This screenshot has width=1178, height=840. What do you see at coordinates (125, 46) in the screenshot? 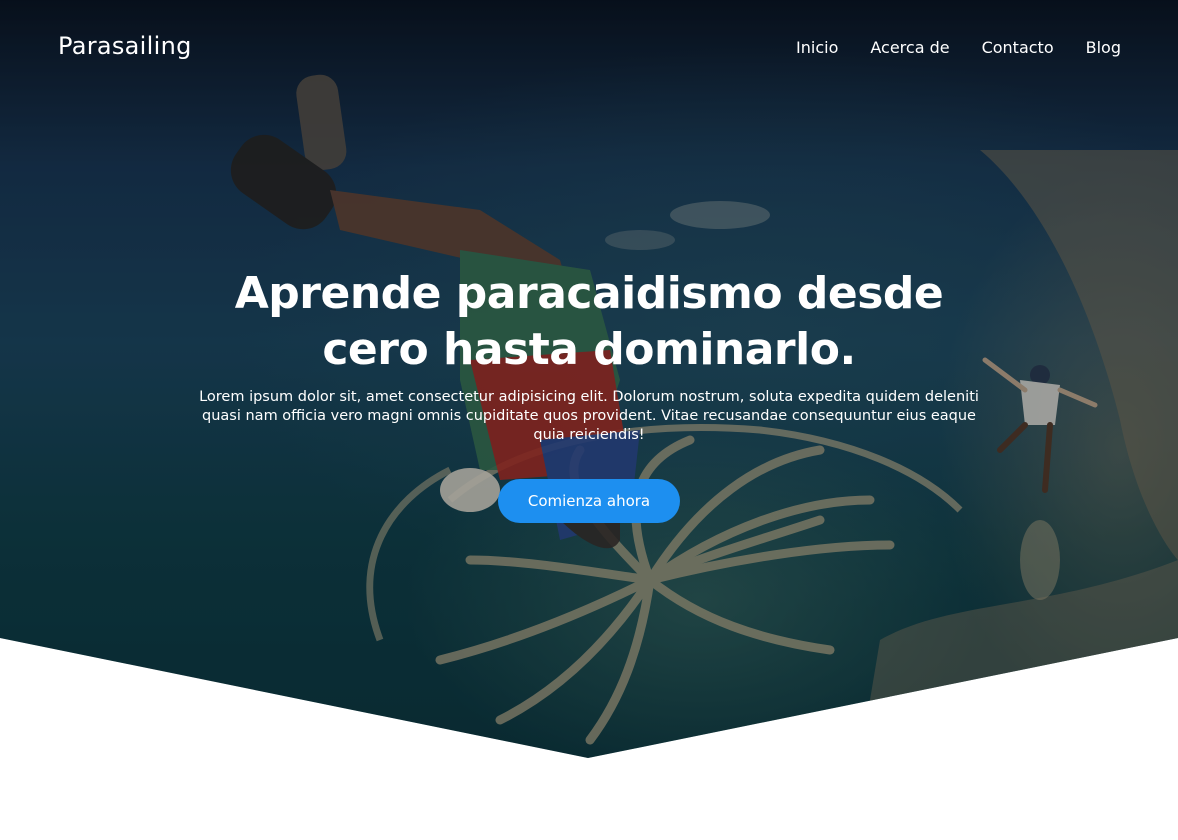
I see `brand-logo: Parasailing` at bounding box center [125, 46].